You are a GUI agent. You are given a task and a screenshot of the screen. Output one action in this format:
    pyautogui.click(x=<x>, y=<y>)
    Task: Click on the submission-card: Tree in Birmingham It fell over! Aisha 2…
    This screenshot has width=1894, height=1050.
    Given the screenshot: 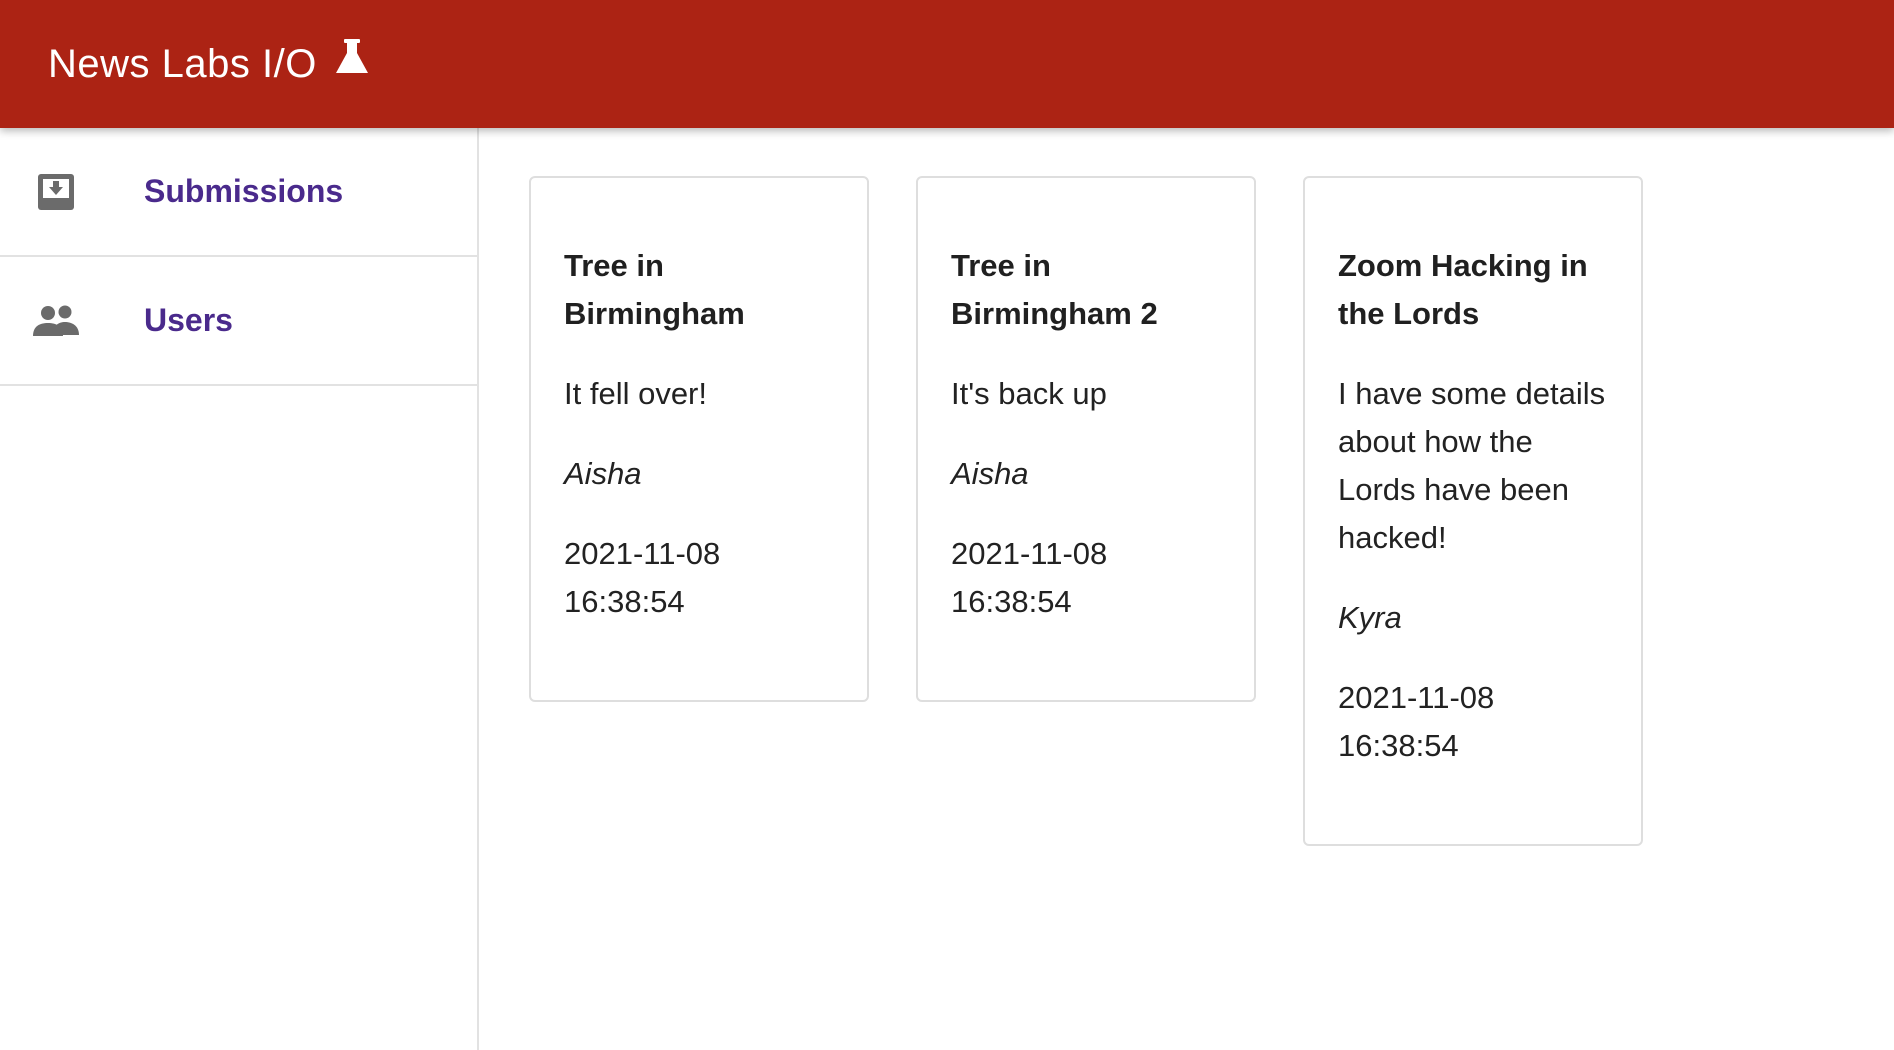 What is the action you would take?
    pyautogui.click(x=699, y=439)
    